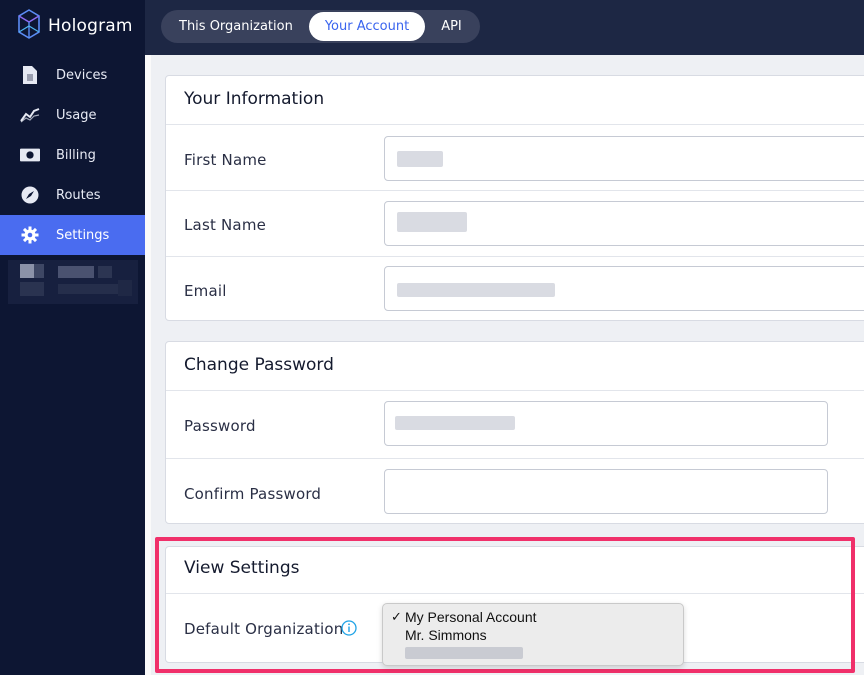 This screenshot has width=864, height=675. What do you see at coordinates (451, 26) in the screenshot?
I see `tab-api: API` at bounding box center [451, 26].